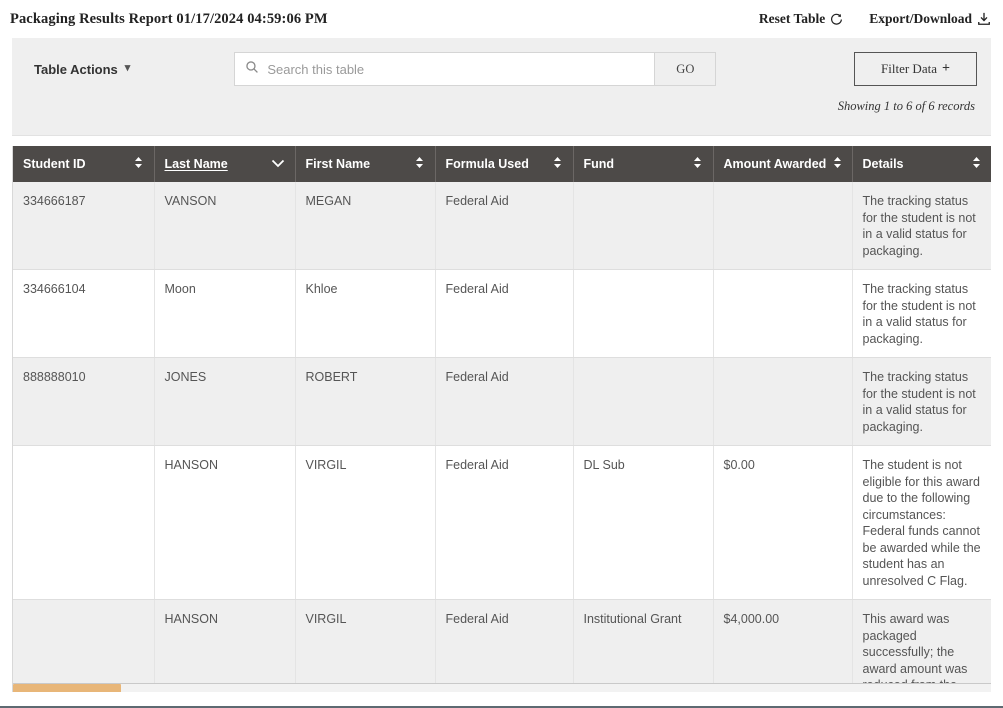 This screenshot has height=708, width=1003. Describe the element at coordinates (67, 688) in the screenshot. I see `horizontal-scrollbar-thumb` at that location.